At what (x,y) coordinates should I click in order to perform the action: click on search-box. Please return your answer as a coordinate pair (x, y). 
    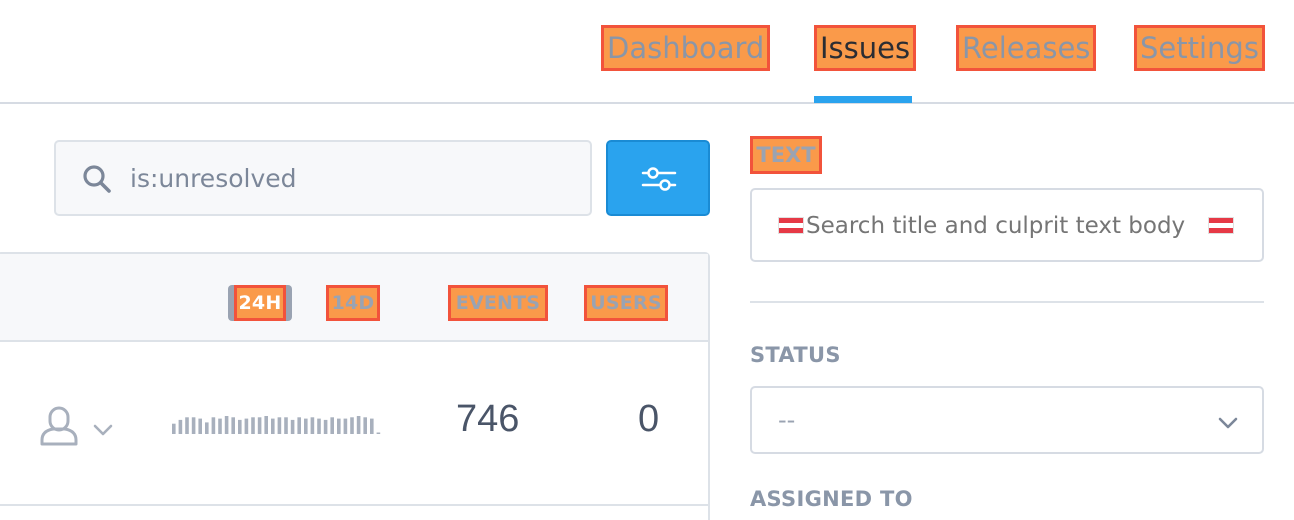
    Looking at the image, I should click on (323, 178).